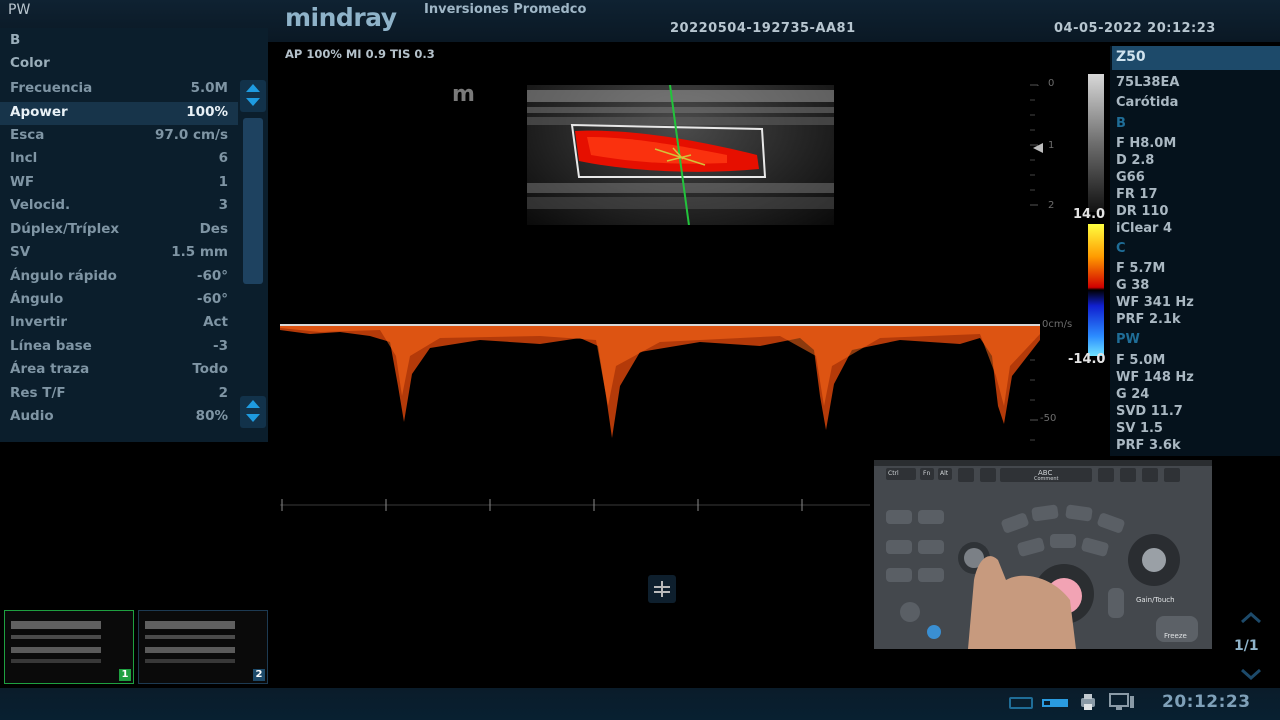 The width and height of the screenshot is (1280, 720). What do you see at coordinates (1089, 214) in the screenshot?
I see `color-scale-max: 14.0` at bounding box center [1089, 214].